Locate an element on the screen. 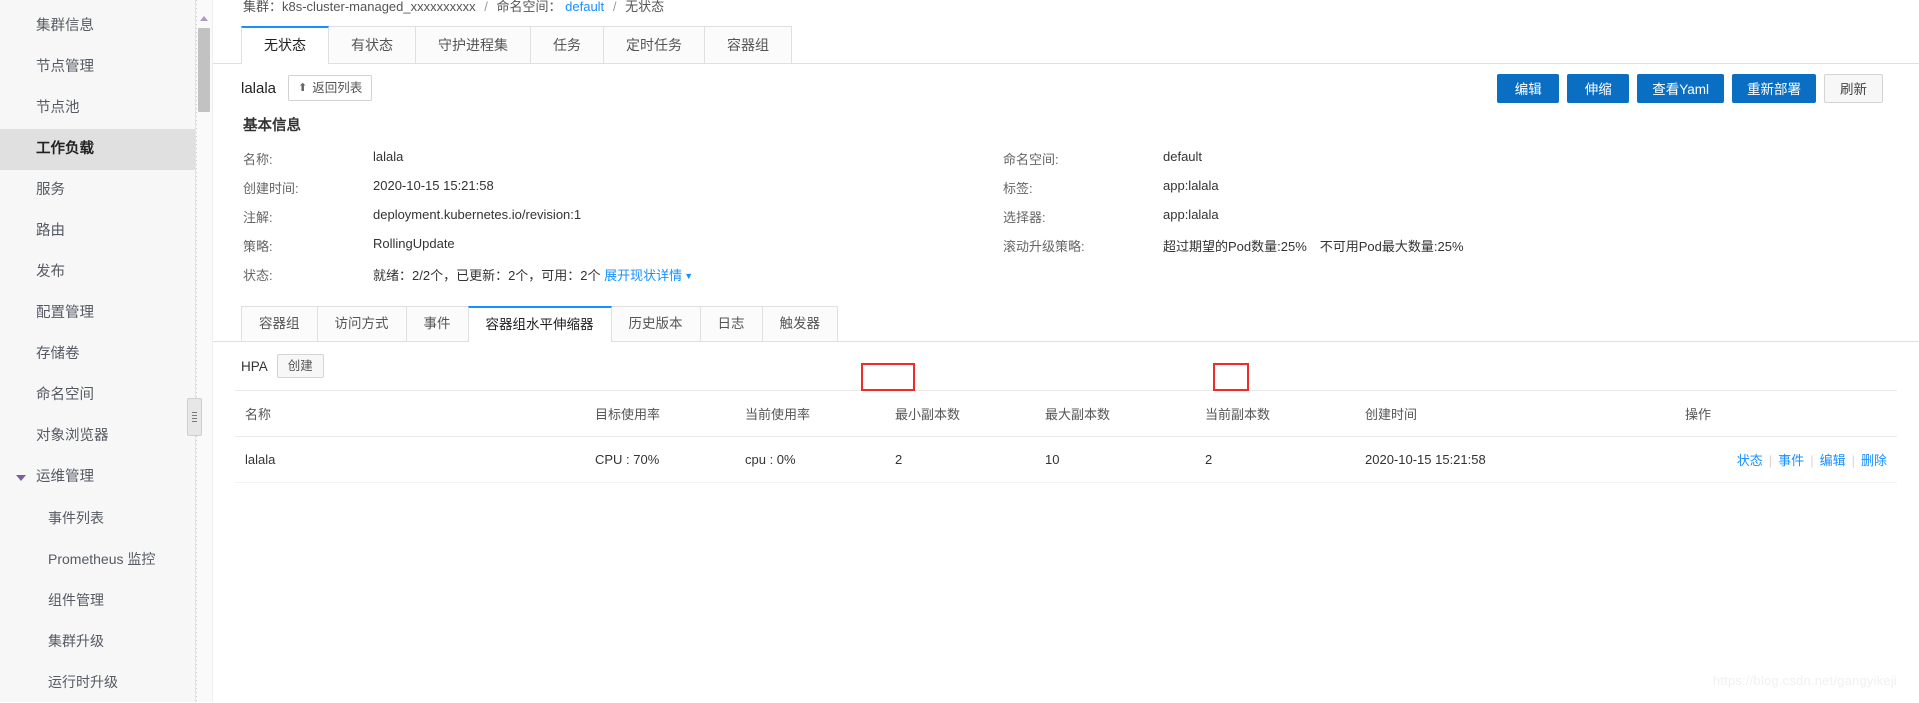 The height and width of the screenshot is (703, 1919). sidebar-item-cluster-upgrade: 集群升级 is located at coordinates (97, 641).